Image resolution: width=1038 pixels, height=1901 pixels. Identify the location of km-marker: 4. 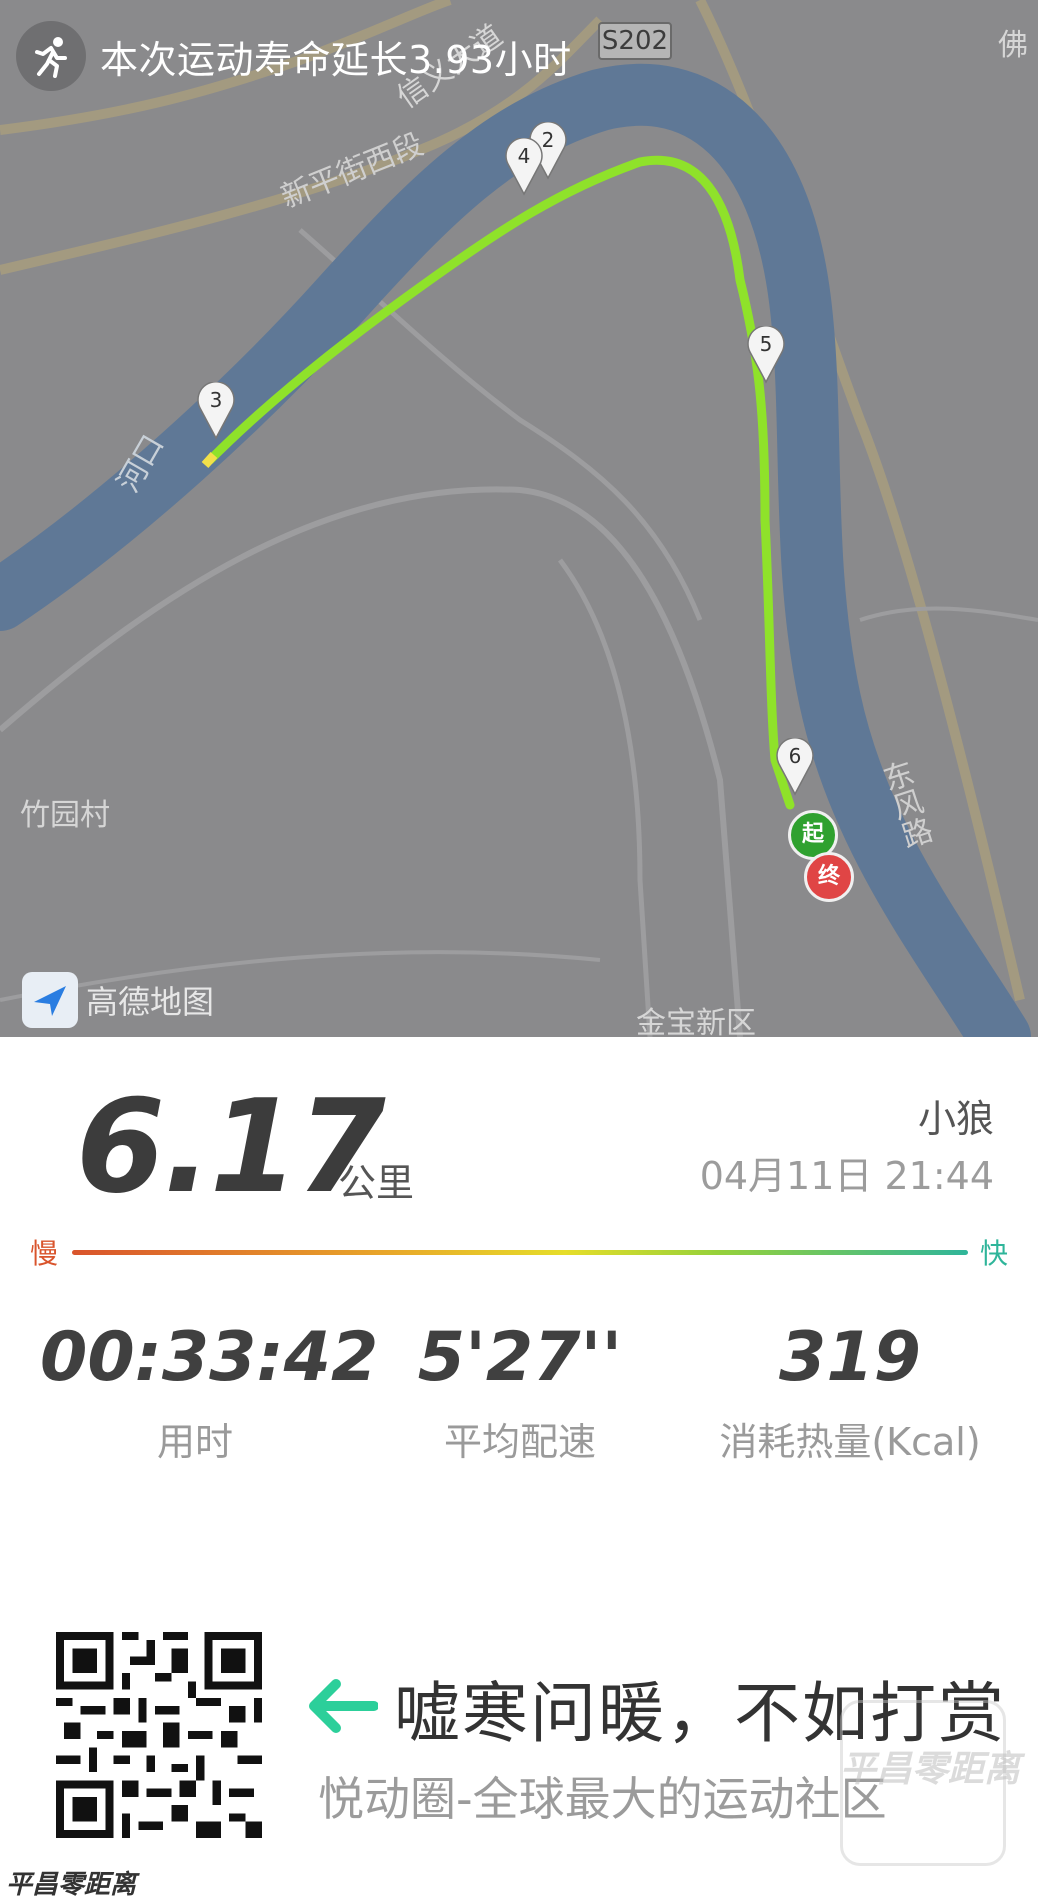
(524, 166).